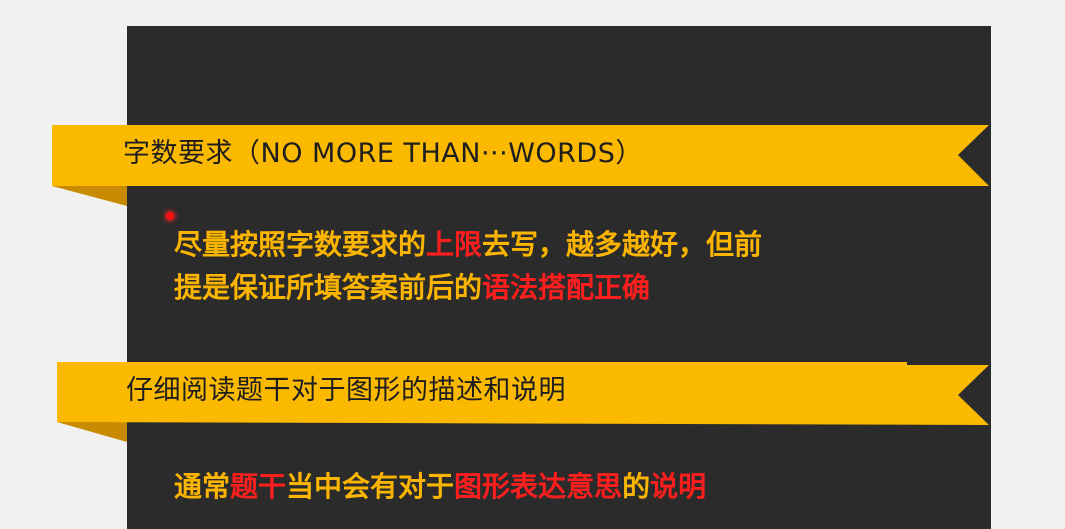 This screenshot has height=529, width=1065. Describe the element at coordinates (346, 390) in the screenshot. I see `ribbon-title-2: 仔细阅读题干对于图形的描述和说明` at that location.